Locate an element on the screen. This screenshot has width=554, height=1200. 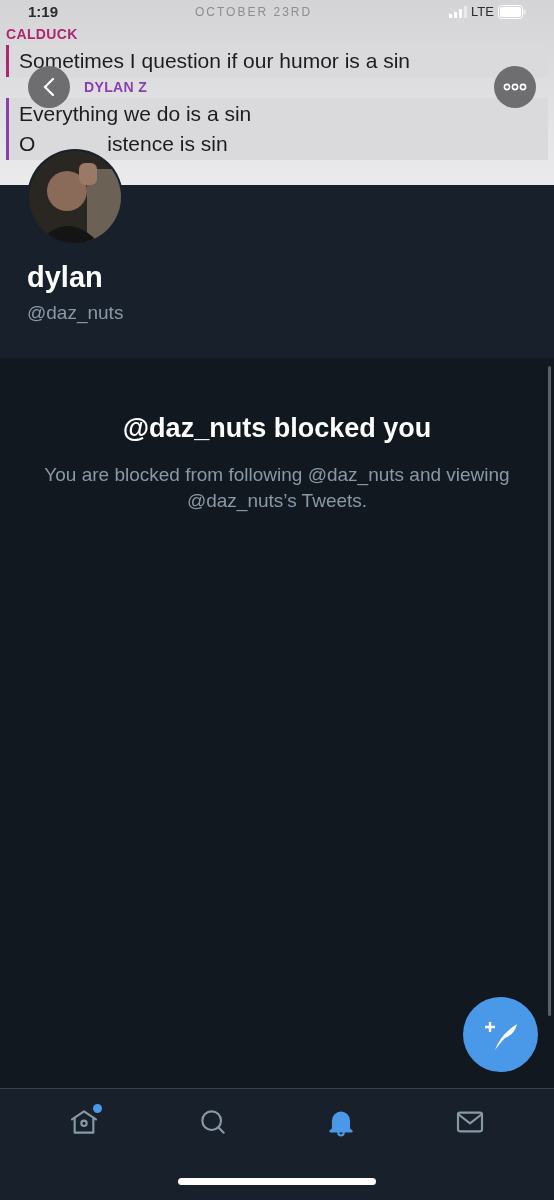
chat-message: Sometimes I question if our humor is a sin is located at coordinates (214, 61).